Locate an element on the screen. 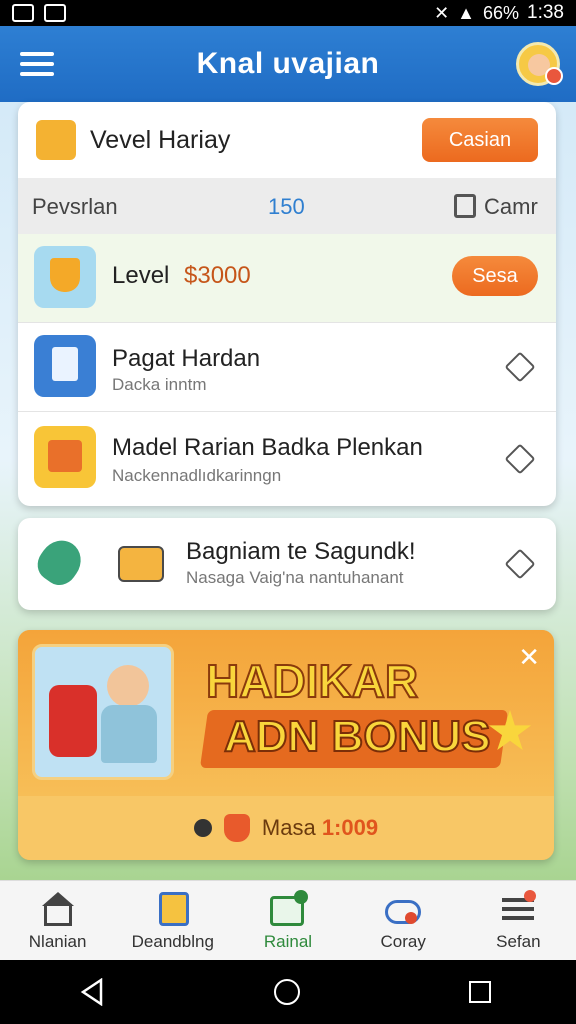  nav-item-cloud: Coray is located at coordinates (403, 921).